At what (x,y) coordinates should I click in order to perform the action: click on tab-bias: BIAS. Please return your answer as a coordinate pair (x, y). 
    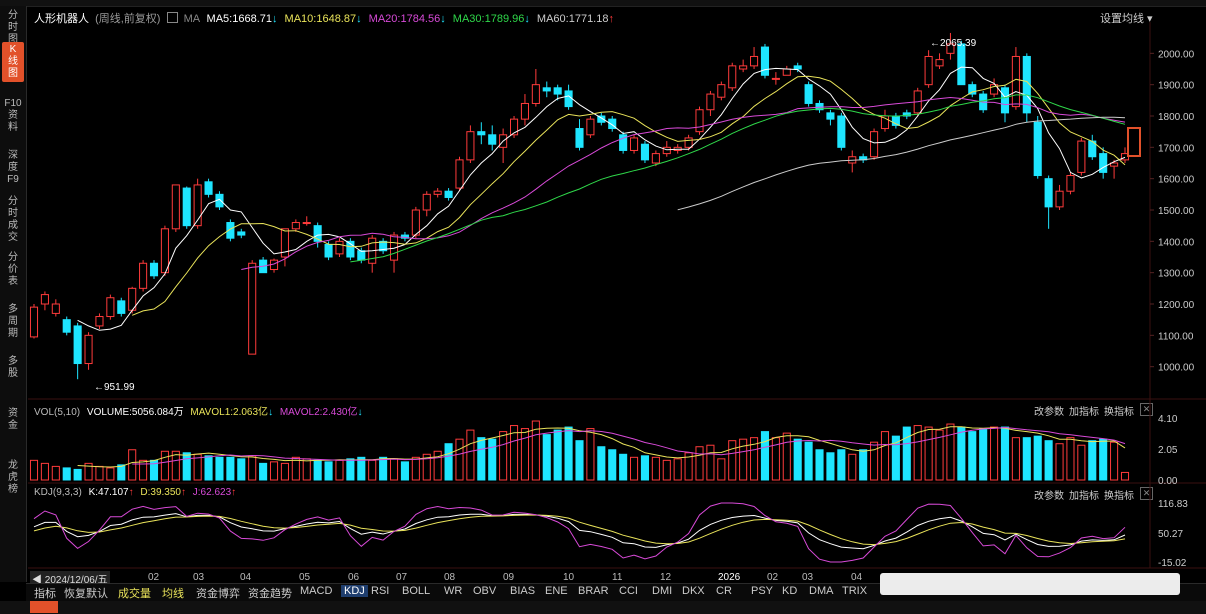
    Looking at the image, I should click on (522, 591).